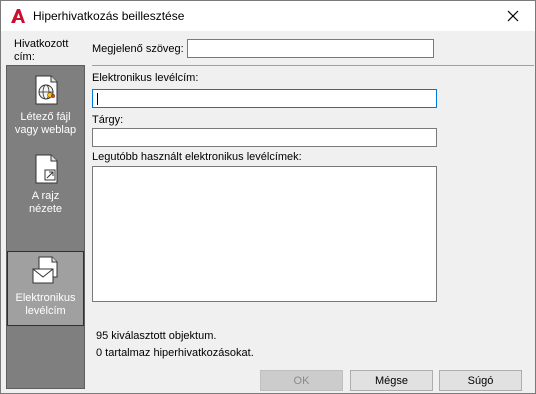 Image resolution: width=536 pixels, height=394 pixels. What do you see at coordinates (46, 90) in the screenshot?
I see `web-file-icon` at bounding box center [46, 90].